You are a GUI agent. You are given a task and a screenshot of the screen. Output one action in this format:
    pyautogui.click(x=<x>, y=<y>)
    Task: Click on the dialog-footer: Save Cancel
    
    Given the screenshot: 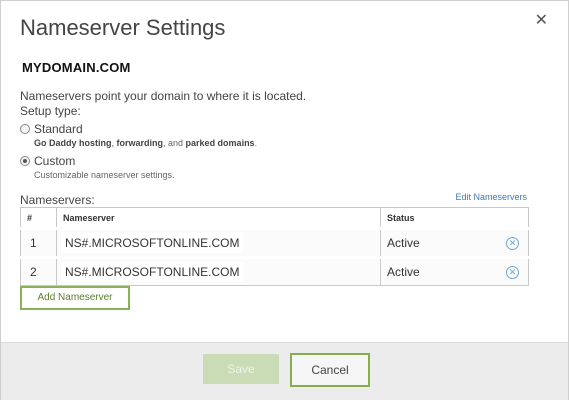 What is the action you would take?
    pyautogui.click(x=284, y=371)
    